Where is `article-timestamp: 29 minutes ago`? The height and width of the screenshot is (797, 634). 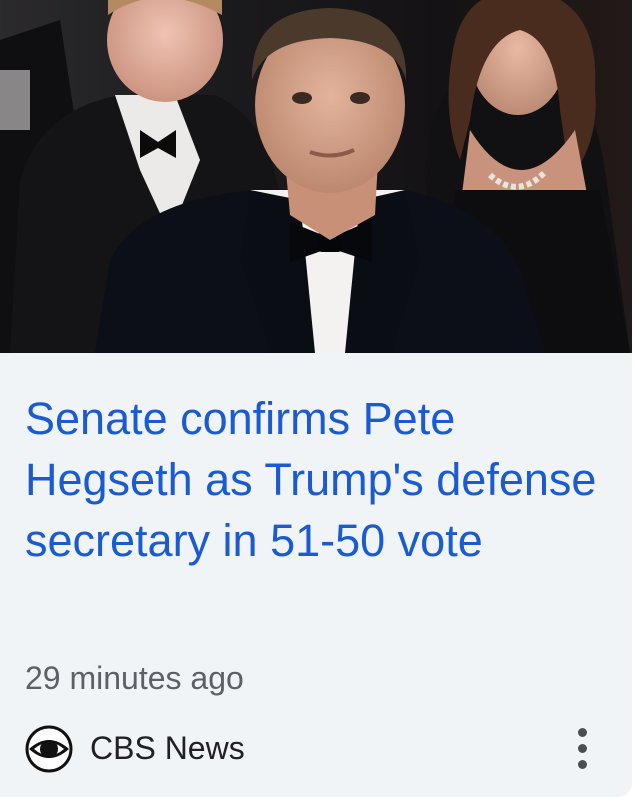 article-timestamp: 29 minutes ago is located at coordinates (134, 678).